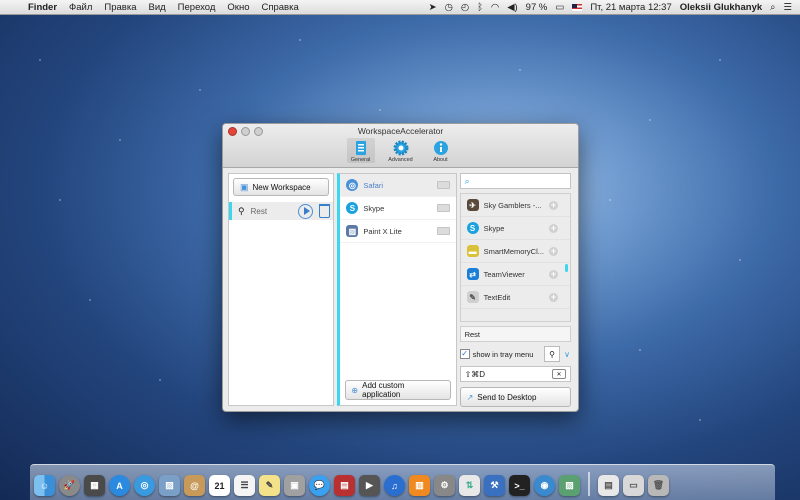 Image resolution: width=800 pixels, height=500 pixels. Describe the element at coordinates (244, 485) in the screenshot. I see `reminders-icon: ☰` at that location.